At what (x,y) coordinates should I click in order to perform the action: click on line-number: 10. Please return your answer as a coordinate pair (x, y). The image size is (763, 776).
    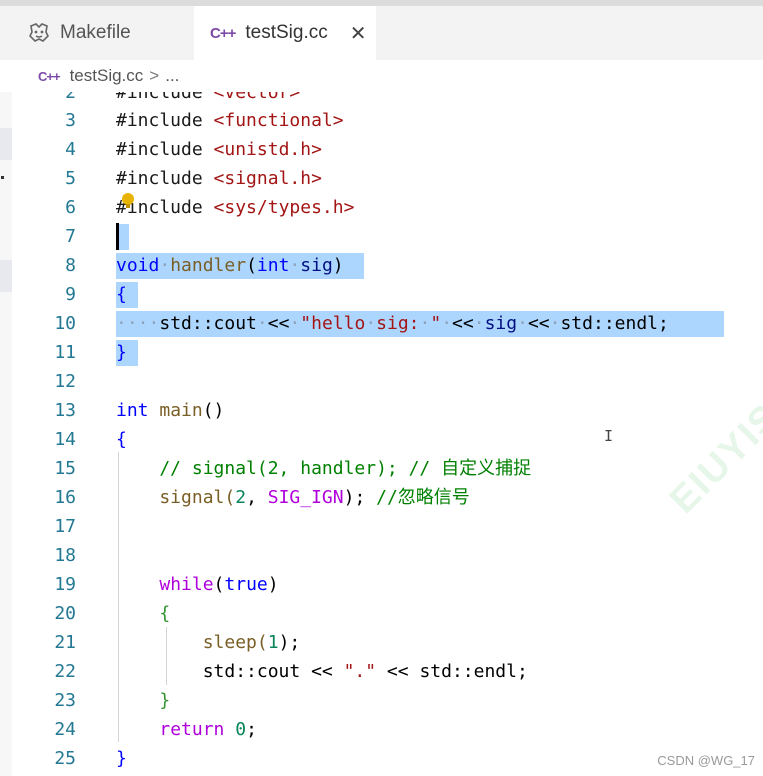
    Looking at the image, I should click on (65, 323).